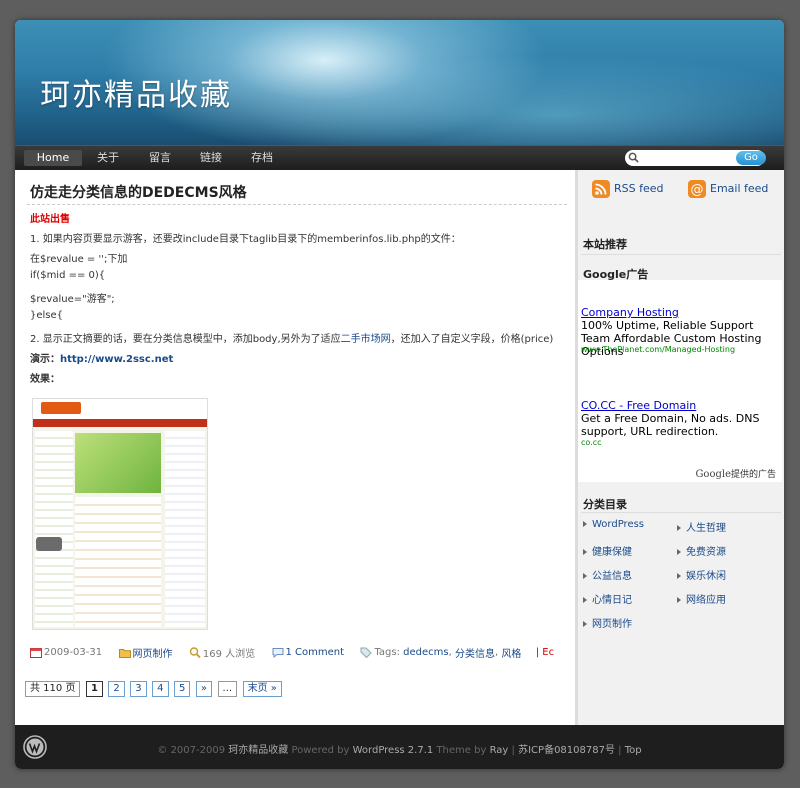 The height and width of the screenshot is (788, 800). Describe the element at coordinates (79, 259) in the screenshot. I see `post-line: 在$revalue = '';下加` at that location.